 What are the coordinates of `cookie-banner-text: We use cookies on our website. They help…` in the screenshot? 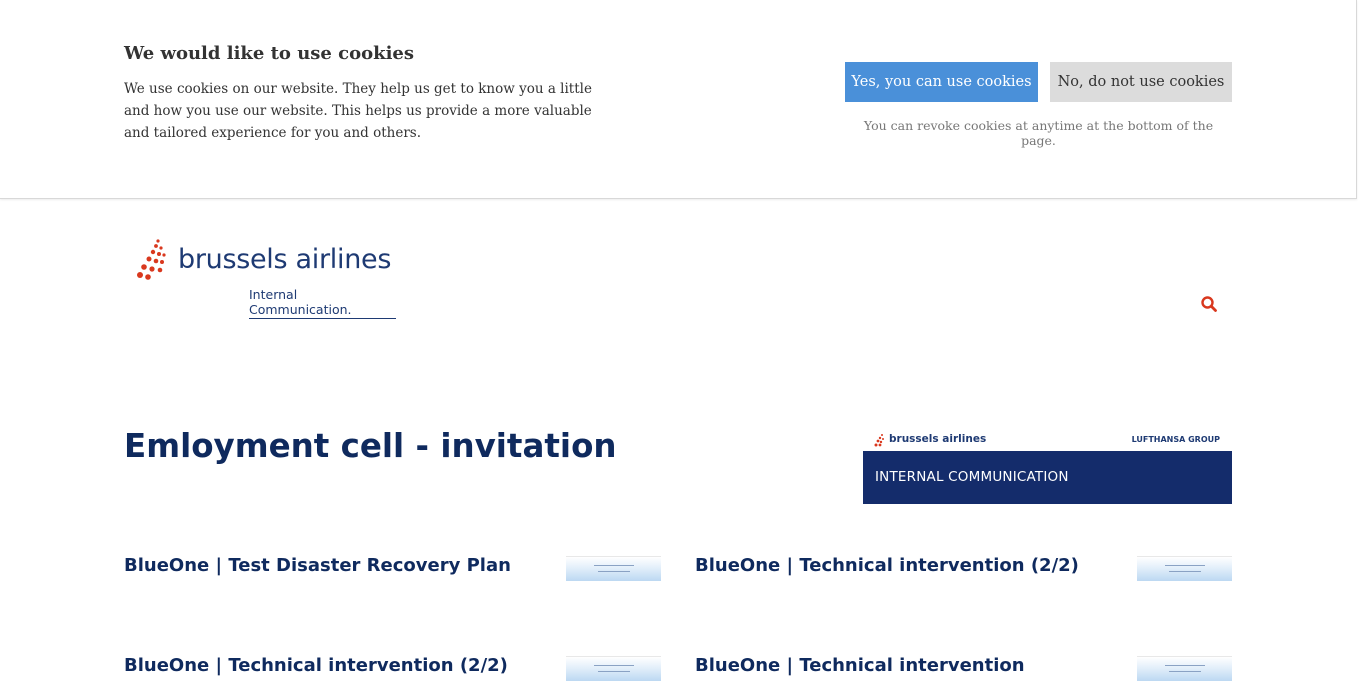 It's located at (358, 111).